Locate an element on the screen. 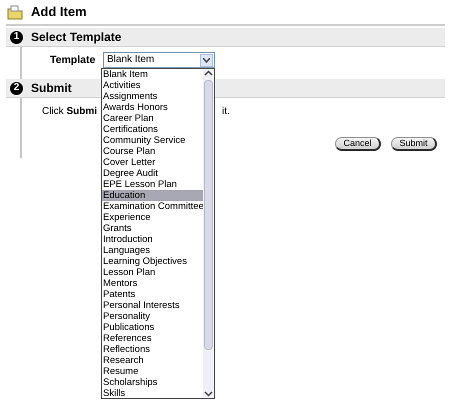 Image resolution: width=451 pixels, height=402 pixels. form-button: Submit is located at coordinates (414, 144).